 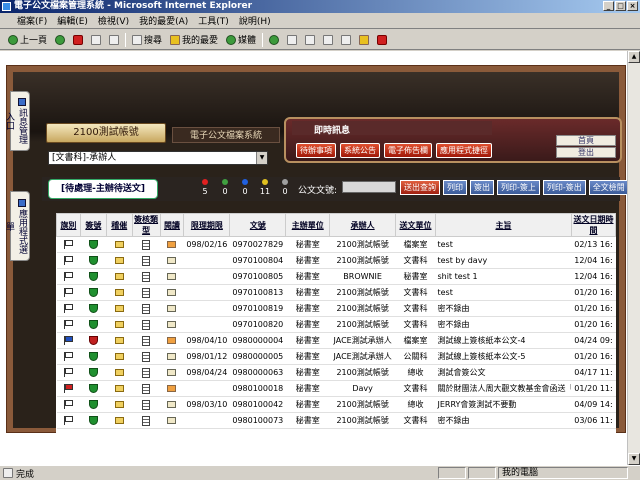 What do you see at coordinates (336, 420) in the screenshot?
I see `table-row: 0980100073 秘書室 2100測試帳號 文書科 密不錄由 03/06 11:` at bounding box center [336, 420].